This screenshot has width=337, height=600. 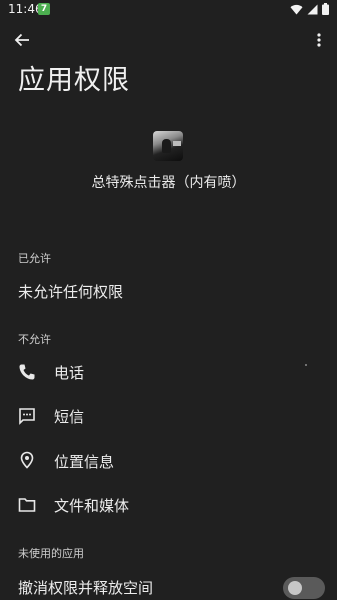 What do you see at coordinates (69, 373) in the screenshot?
I see `permission-label-phone: 电话` at bounding box center [69, 373].